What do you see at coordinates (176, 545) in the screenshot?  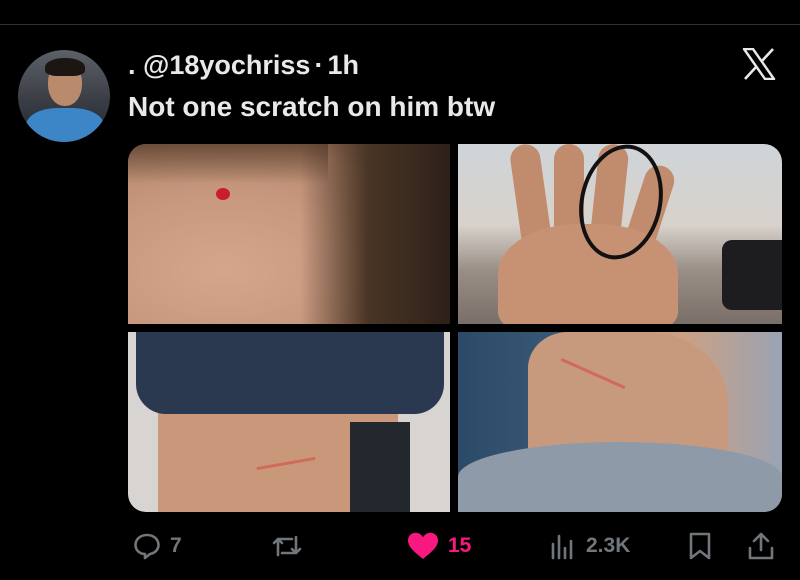 I see `reply-count: 7` at bounding box center [176, 545].